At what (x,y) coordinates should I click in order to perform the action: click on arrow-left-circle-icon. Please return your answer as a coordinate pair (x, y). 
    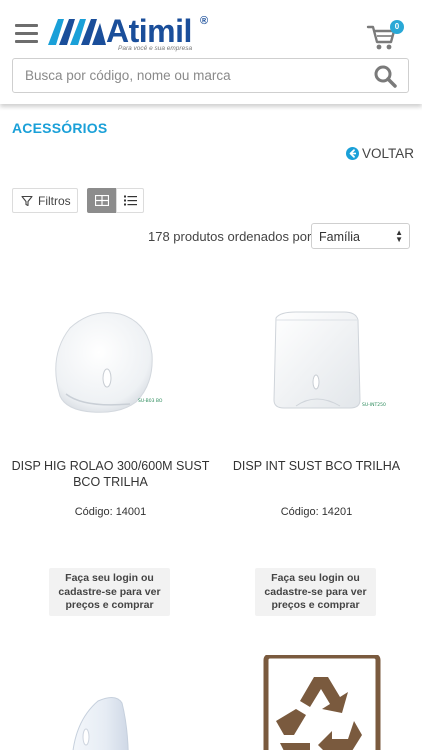
    Looking at the image, I should click on (352, 153).